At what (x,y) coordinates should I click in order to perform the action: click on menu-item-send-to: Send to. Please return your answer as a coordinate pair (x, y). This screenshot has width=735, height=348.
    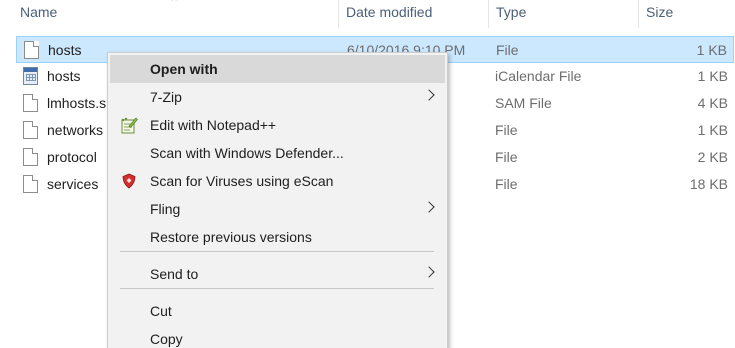
    Looking at the image, I should click on (277, 274).